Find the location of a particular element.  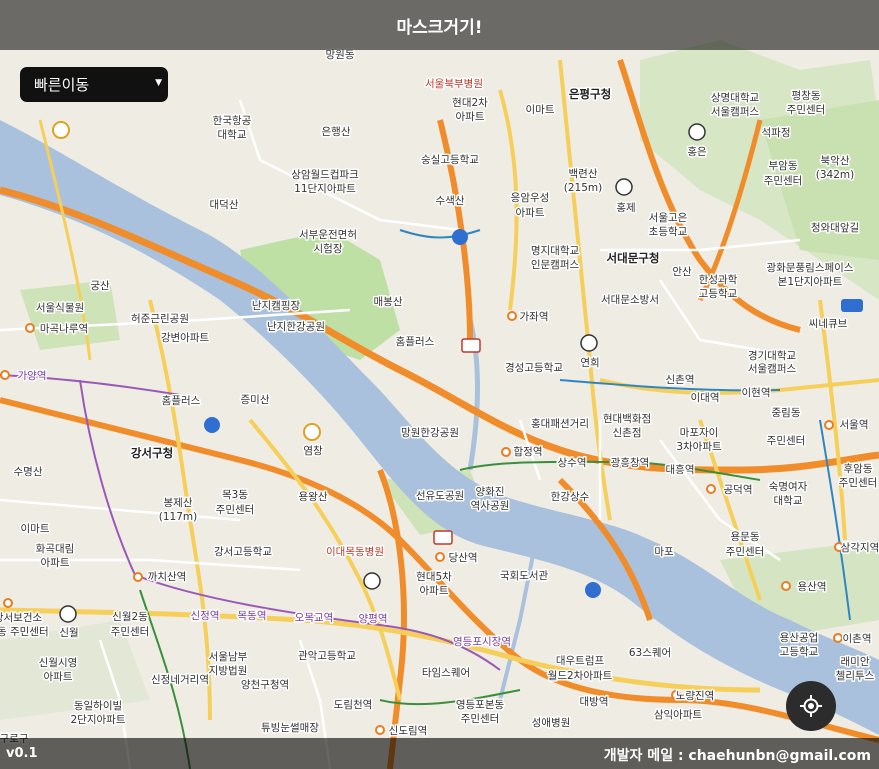

map-label: 홍대패션거리 is located at coordinates (560, 423).